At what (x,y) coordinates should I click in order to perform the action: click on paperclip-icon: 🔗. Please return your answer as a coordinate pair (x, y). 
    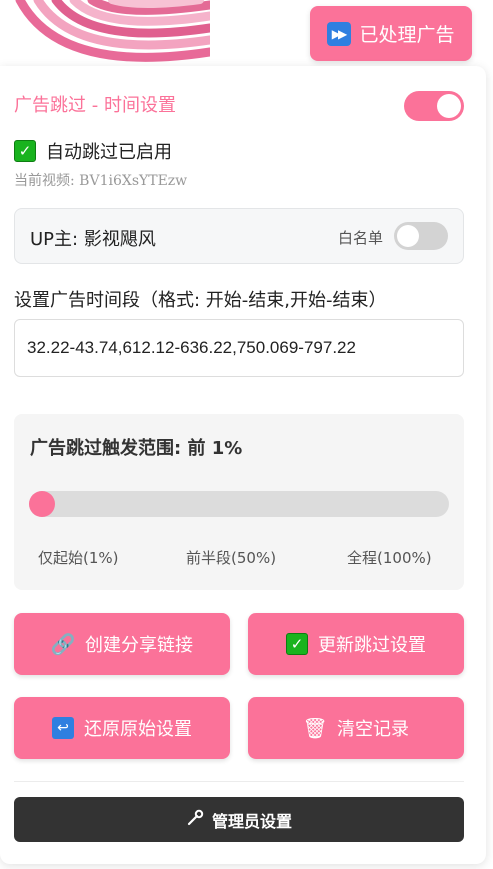
    Looking at the image, I should click on (63, 644).